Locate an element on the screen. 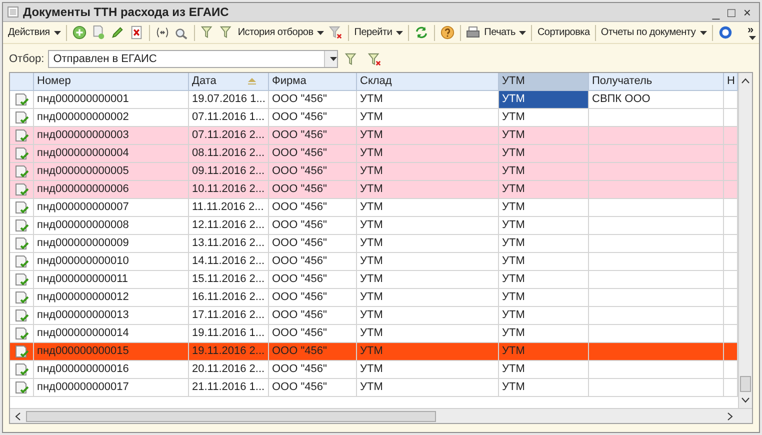 The height and width of the screenshot is (435, 762). filter-settings-icon is located at coordinates (207, 32).